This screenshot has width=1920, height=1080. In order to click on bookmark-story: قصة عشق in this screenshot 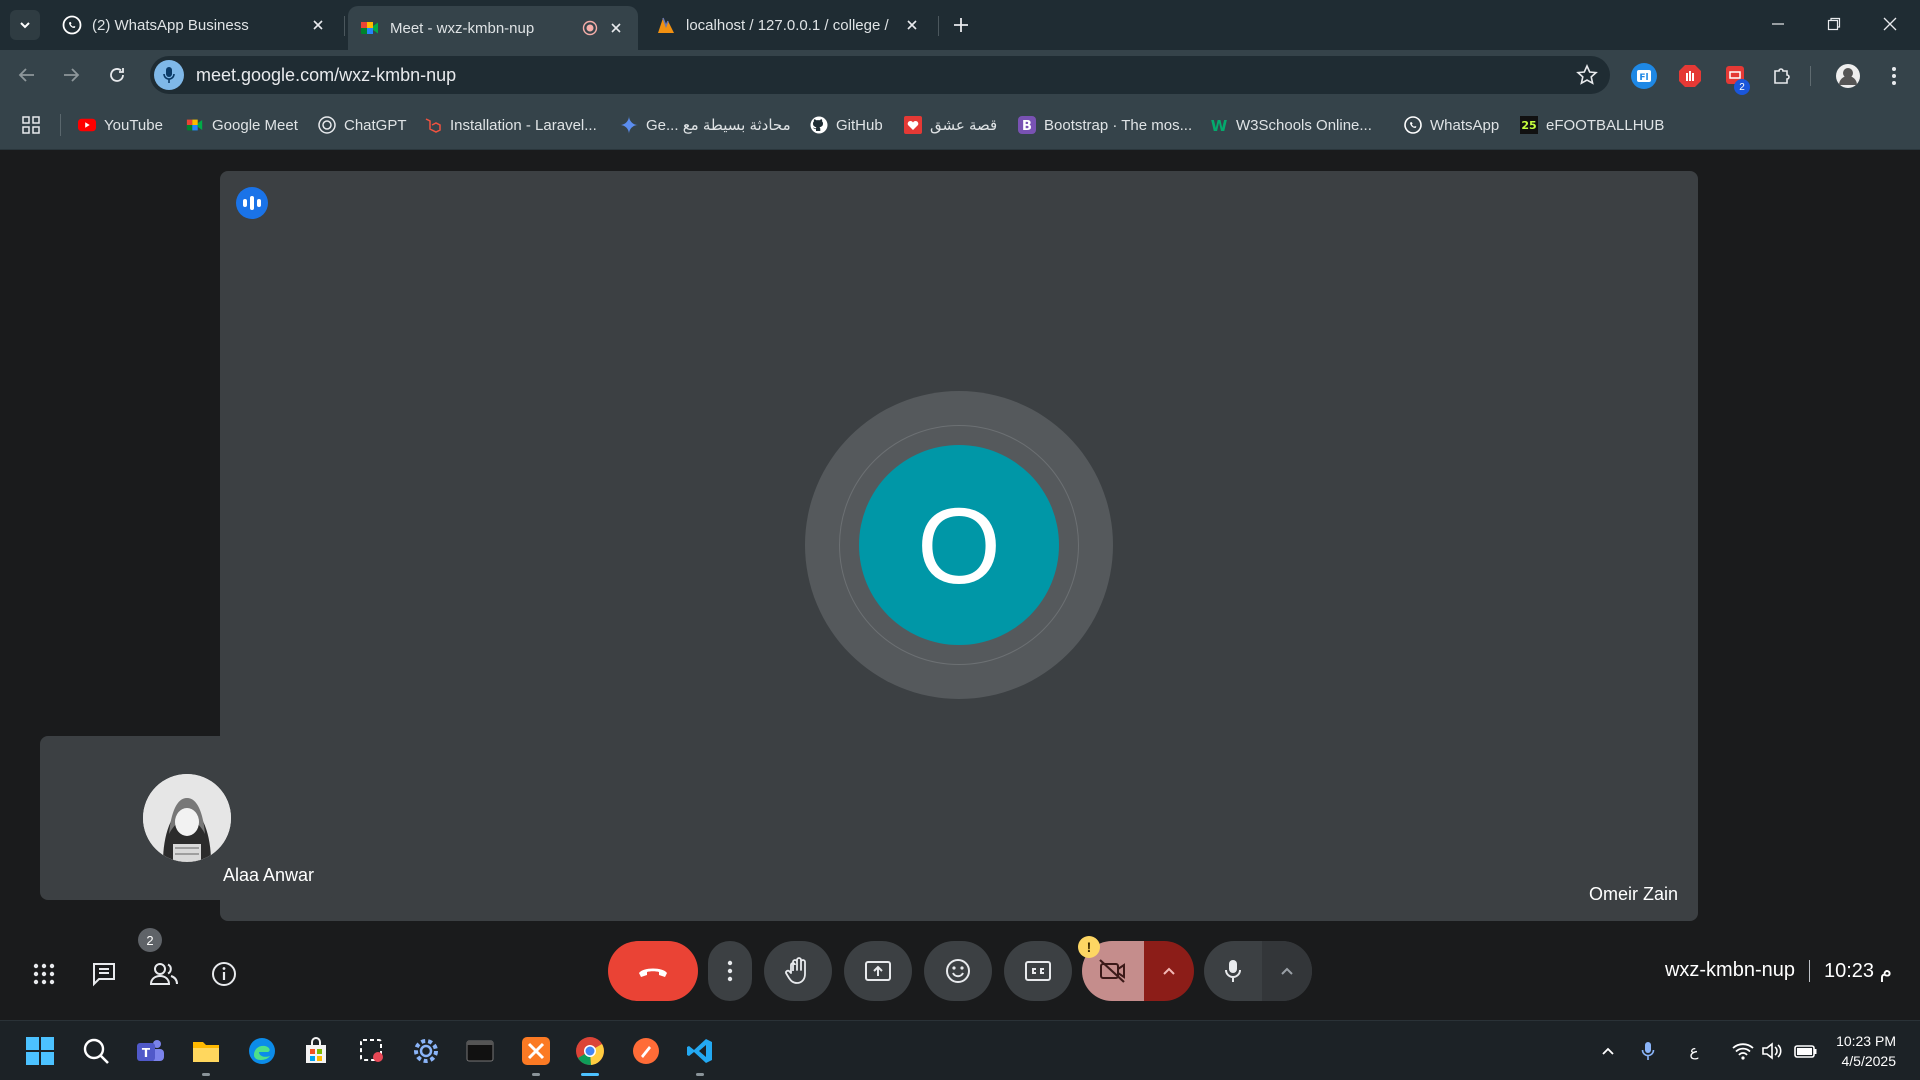, I will do `click(950, 125)`.